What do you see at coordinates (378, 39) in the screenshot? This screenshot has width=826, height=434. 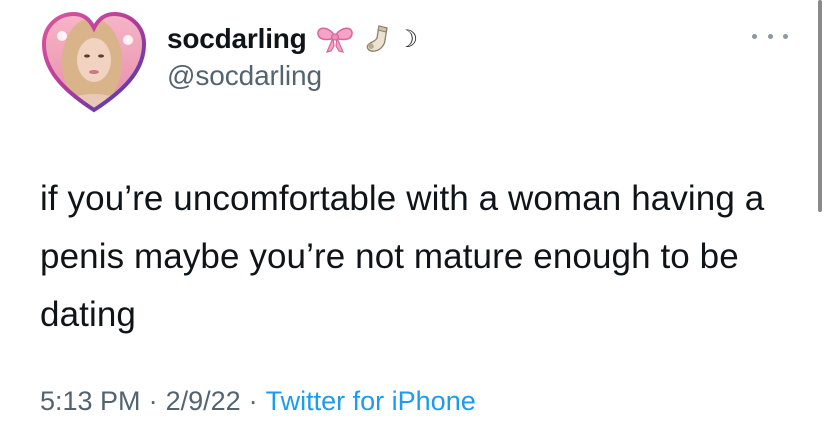 I see `sock-icon` at bounding box center [378, 39].